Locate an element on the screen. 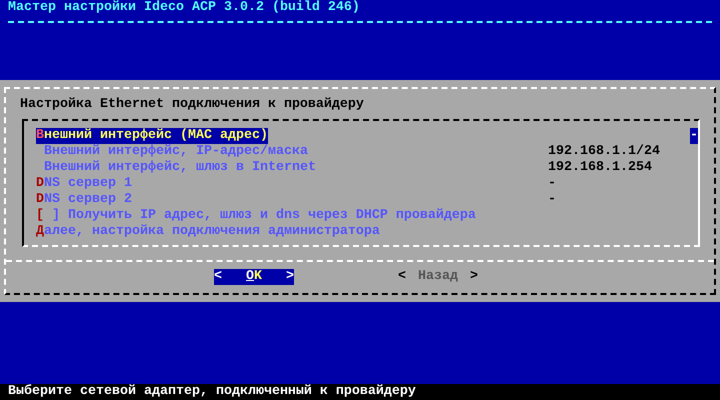  dialog-title: Настройка Ethernet подключения к провайдеру is located at coordinates (192, 105).